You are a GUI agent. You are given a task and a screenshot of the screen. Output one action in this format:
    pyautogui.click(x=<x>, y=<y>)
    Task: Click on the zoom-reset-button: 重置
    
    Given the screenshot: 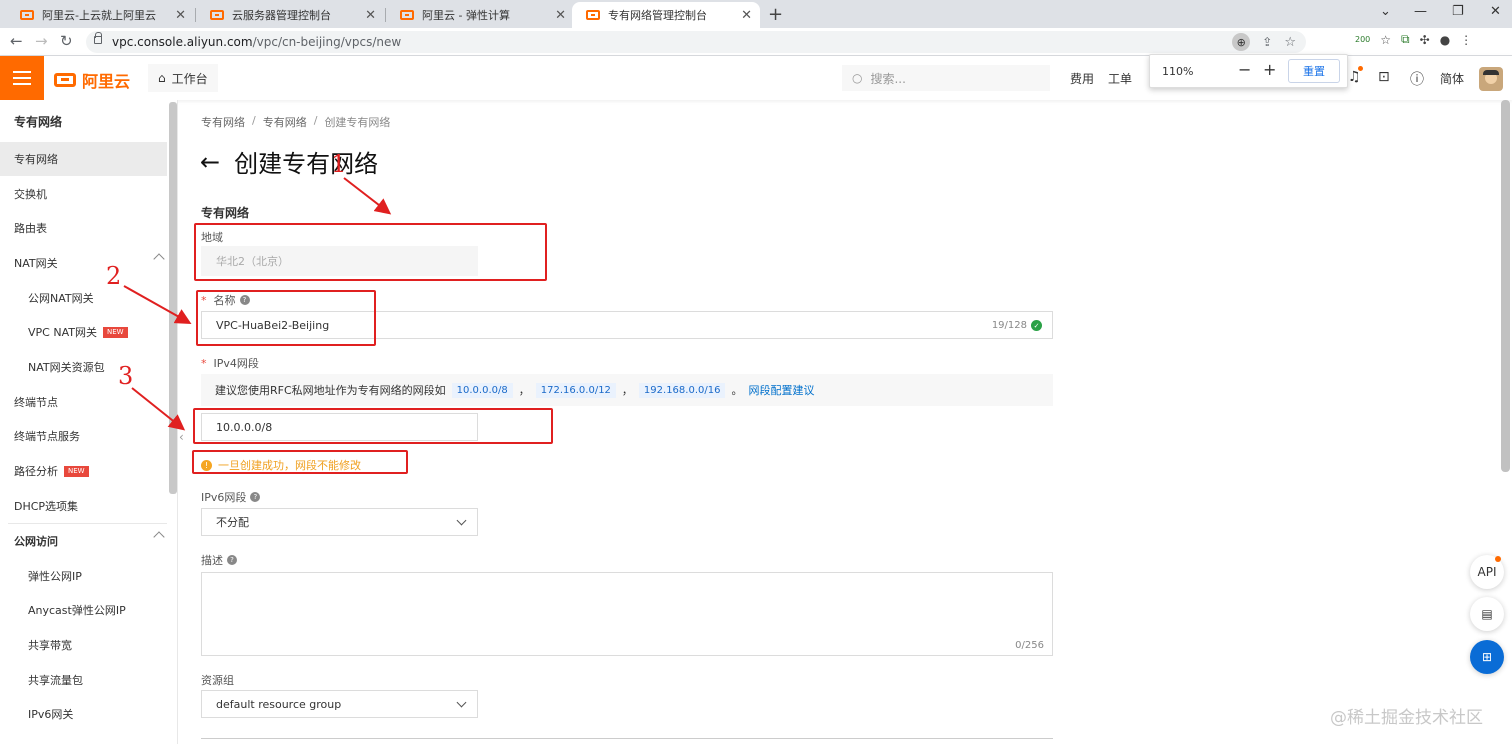 What is the action you would take?
    pyautogui.click(x=1314, y=71)
    